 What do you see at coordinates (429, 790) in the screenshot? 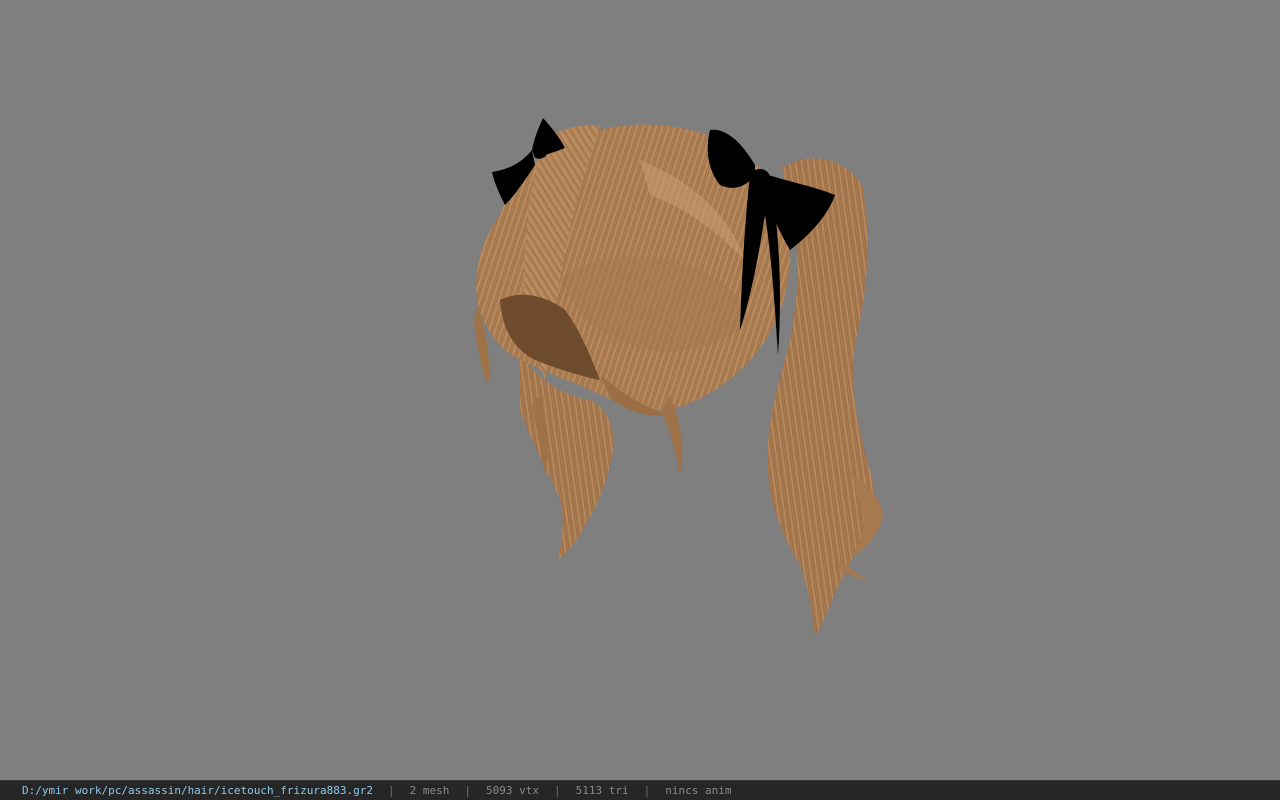
I see `mesh-count-label: 2 mesh` at bounding box center [429, 790].